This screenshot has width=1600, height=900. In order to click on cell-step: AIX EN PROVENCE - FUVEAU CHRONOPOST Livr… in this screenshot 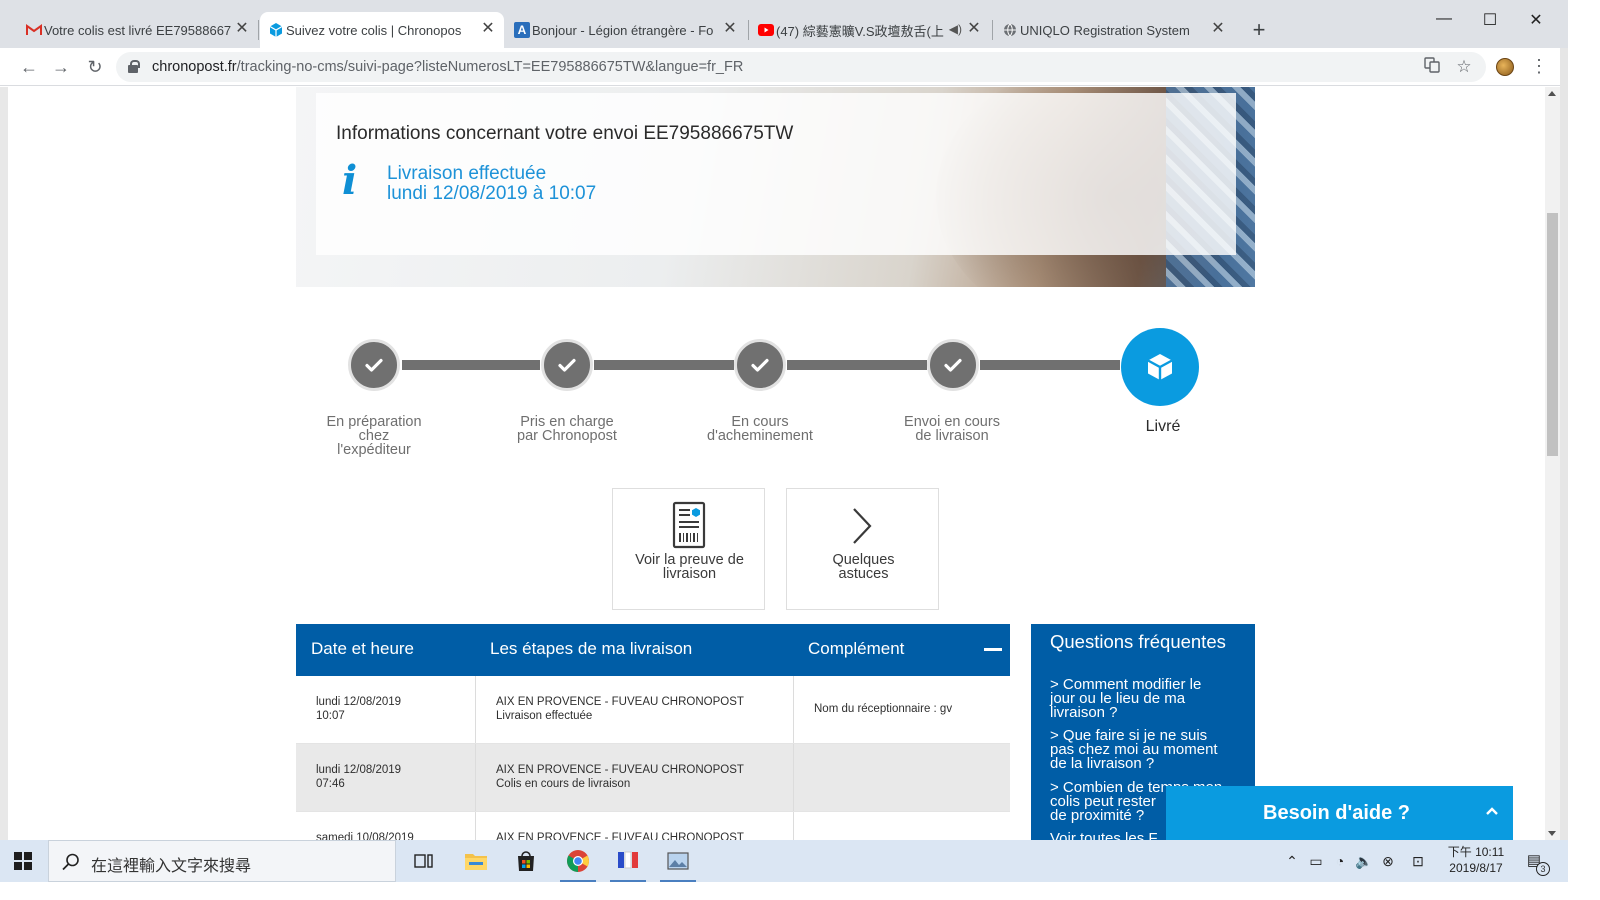, I will do `click(635, 709)`.